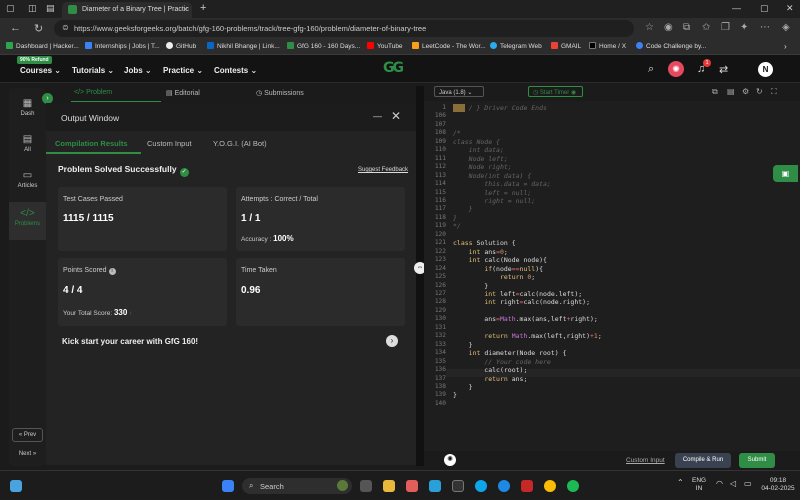 The height and width of the screenshot is (500, 800). I want to click on bookmark-item: GMAIL, so click(566, 46).